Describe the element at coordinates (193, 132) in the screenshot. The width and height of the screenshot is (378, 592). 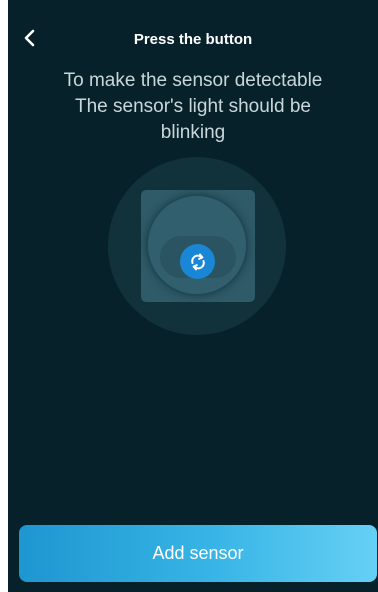
I see `instruction-line-3: blinking` at that location.